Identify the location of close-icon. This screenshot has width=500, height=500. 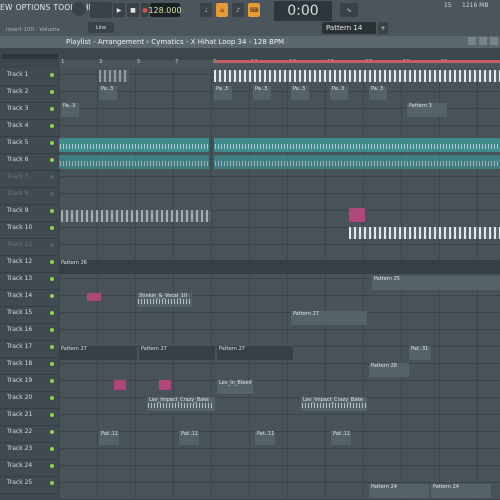
(494, 41).